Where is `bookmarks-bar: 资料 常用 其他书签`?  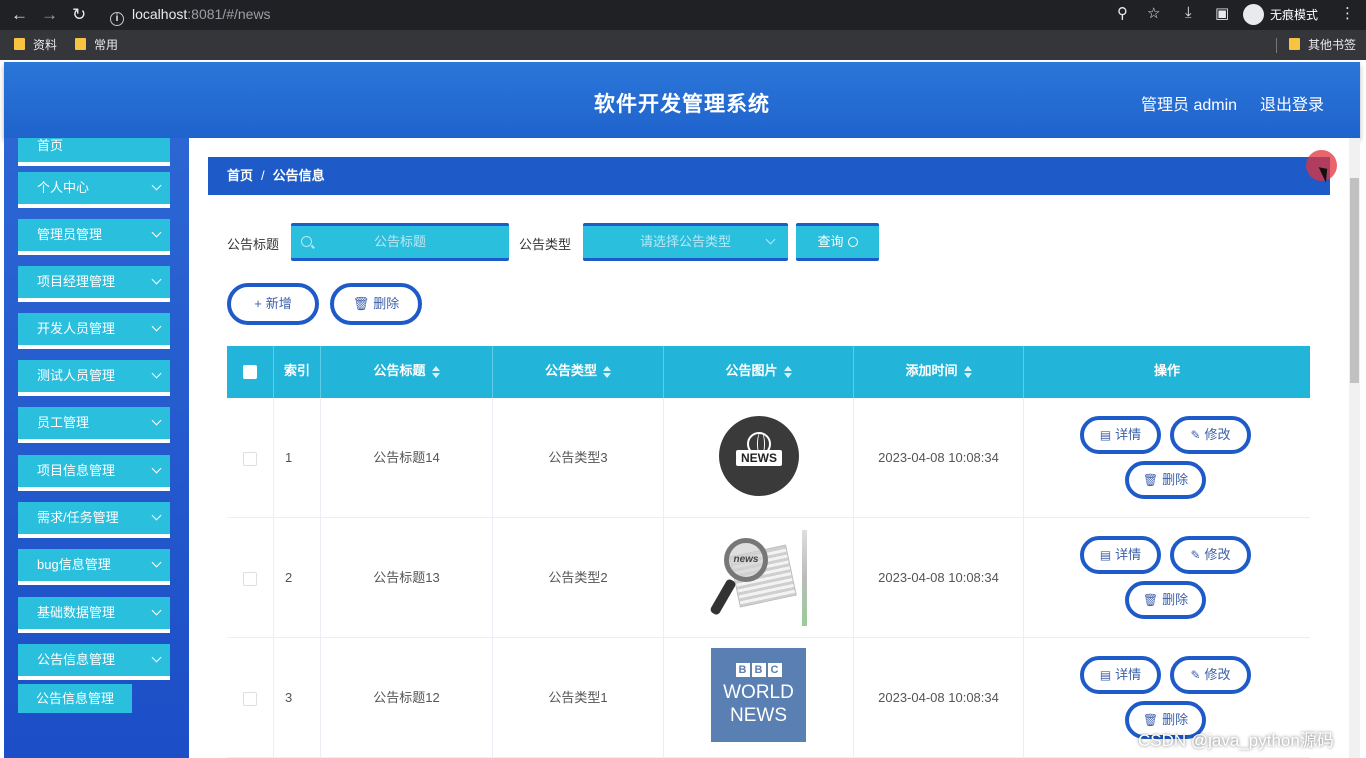
bookmarks-bar: 资料 常用 其他书签 is located at coordinates (683, 45).